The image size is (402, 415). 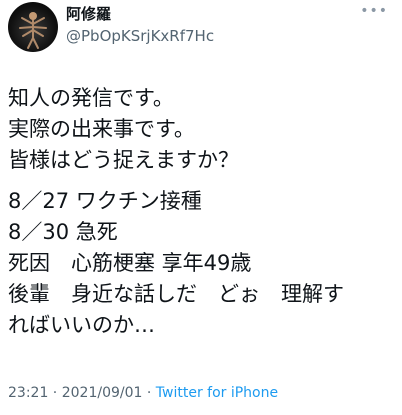 What do you see at coordinates (105, 201) in the screenshot?
I see `tweet-line: 8／27 ワクチン接種` at bounding box center [105, 201].